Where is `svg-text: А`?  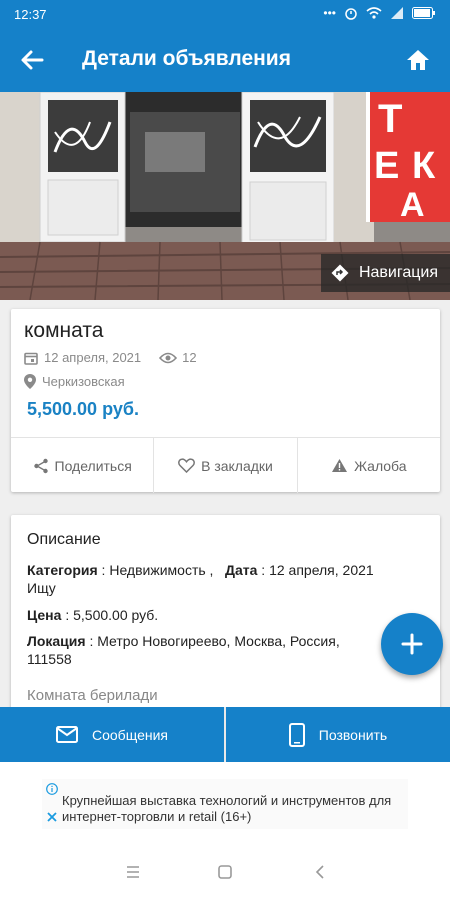 svg-text: А is located at coordinates (412, 205).